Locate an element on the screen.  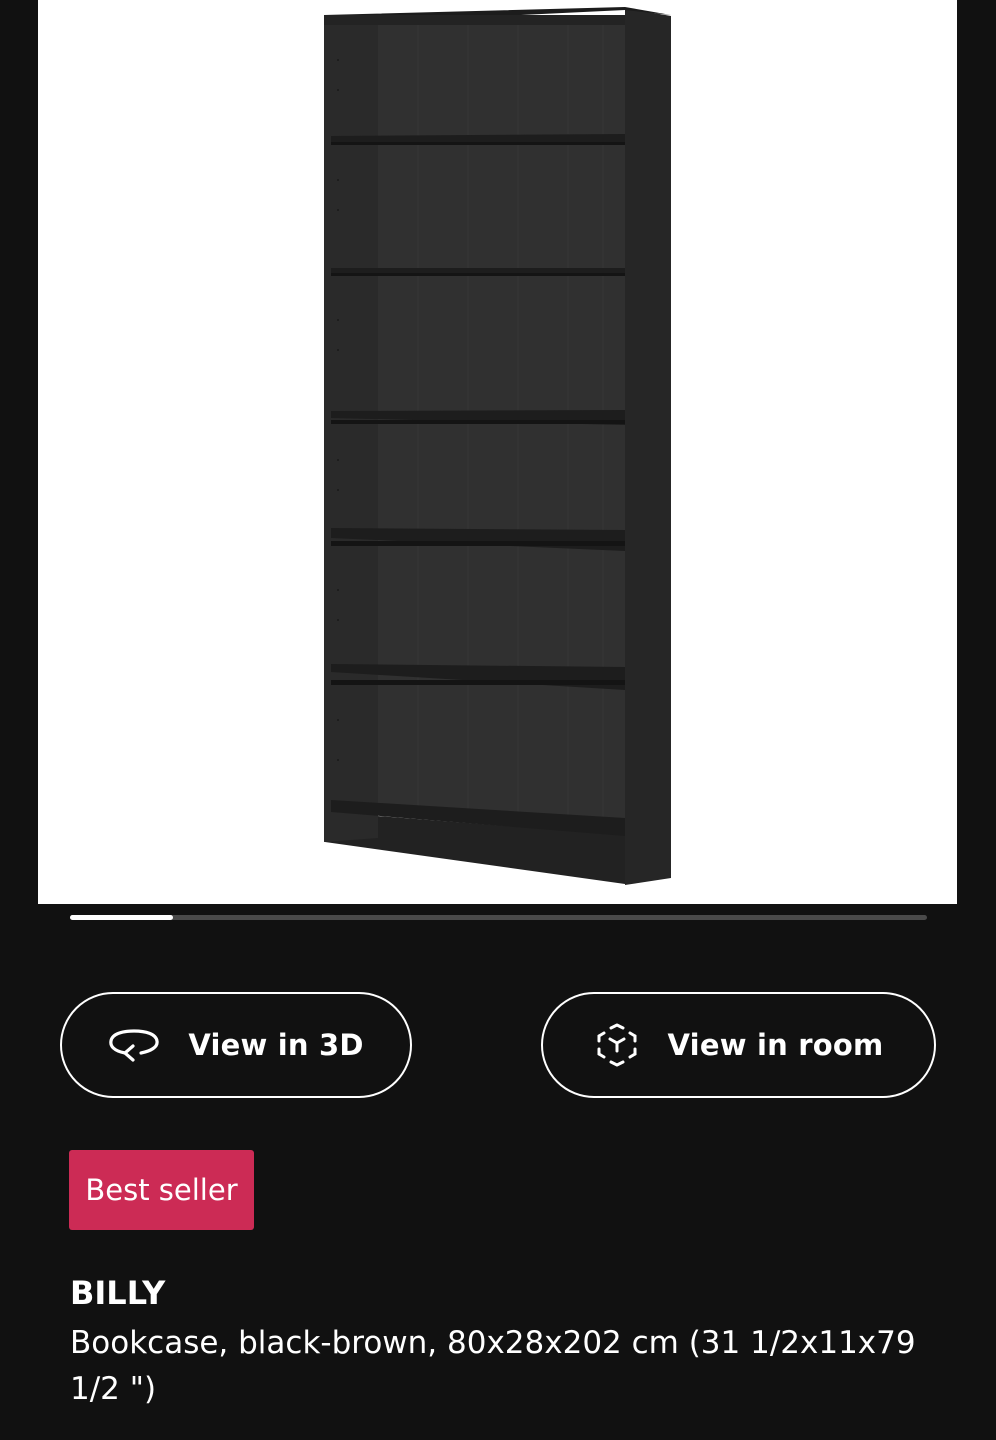
rotate-3d-icon is located at coordinates (134, 1045).